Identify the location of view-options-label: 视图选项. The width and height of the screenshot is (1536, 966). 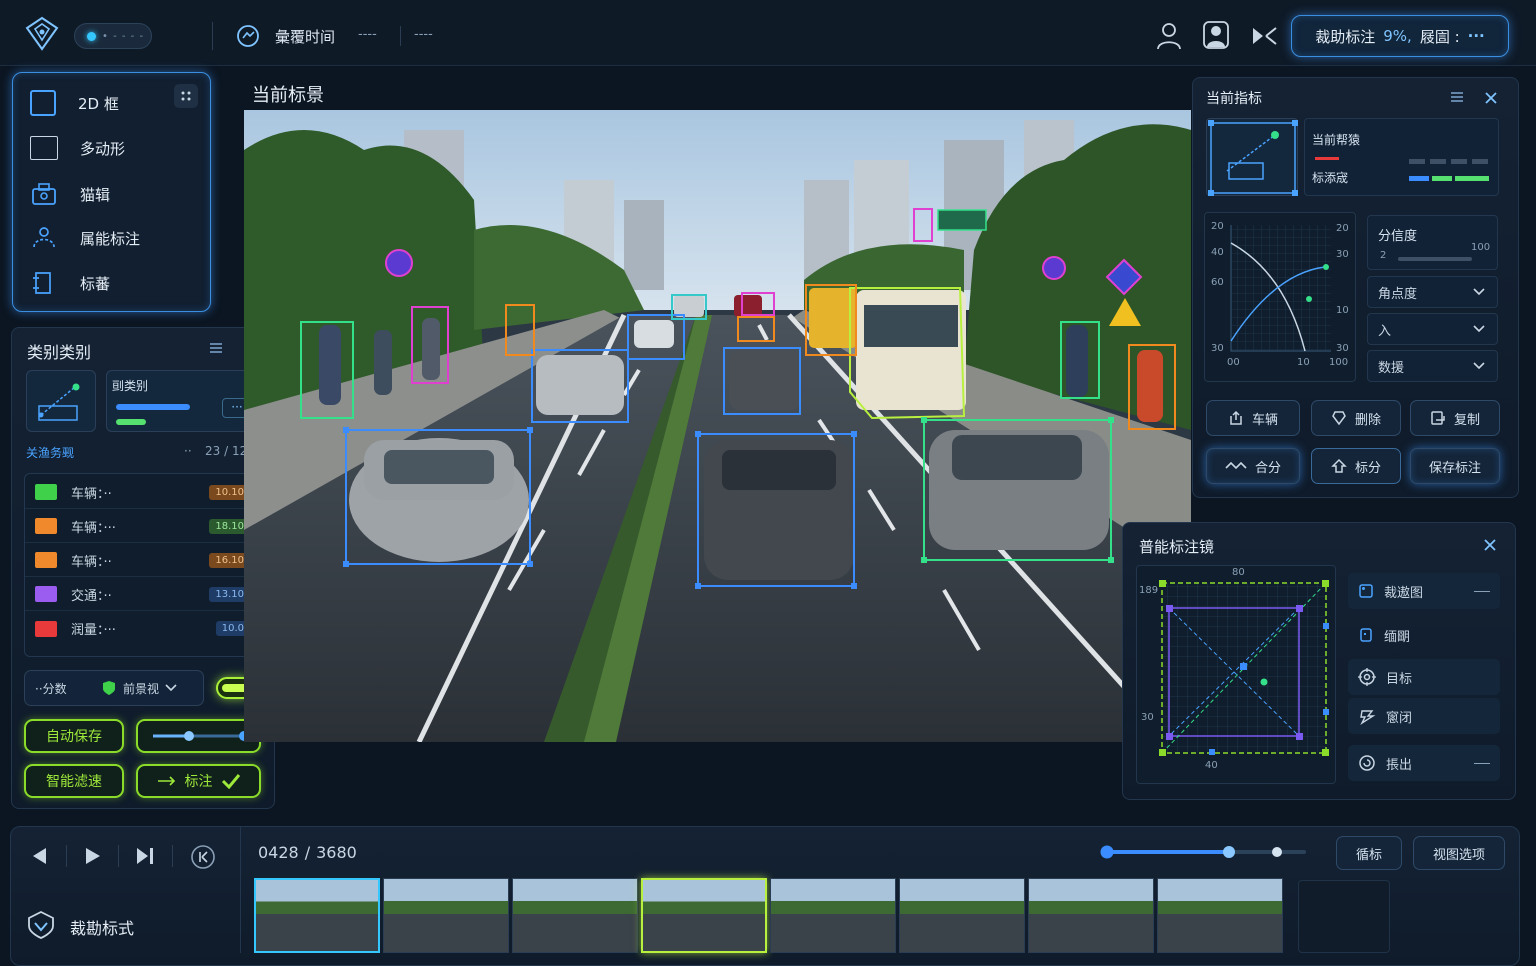
(1458, 855).